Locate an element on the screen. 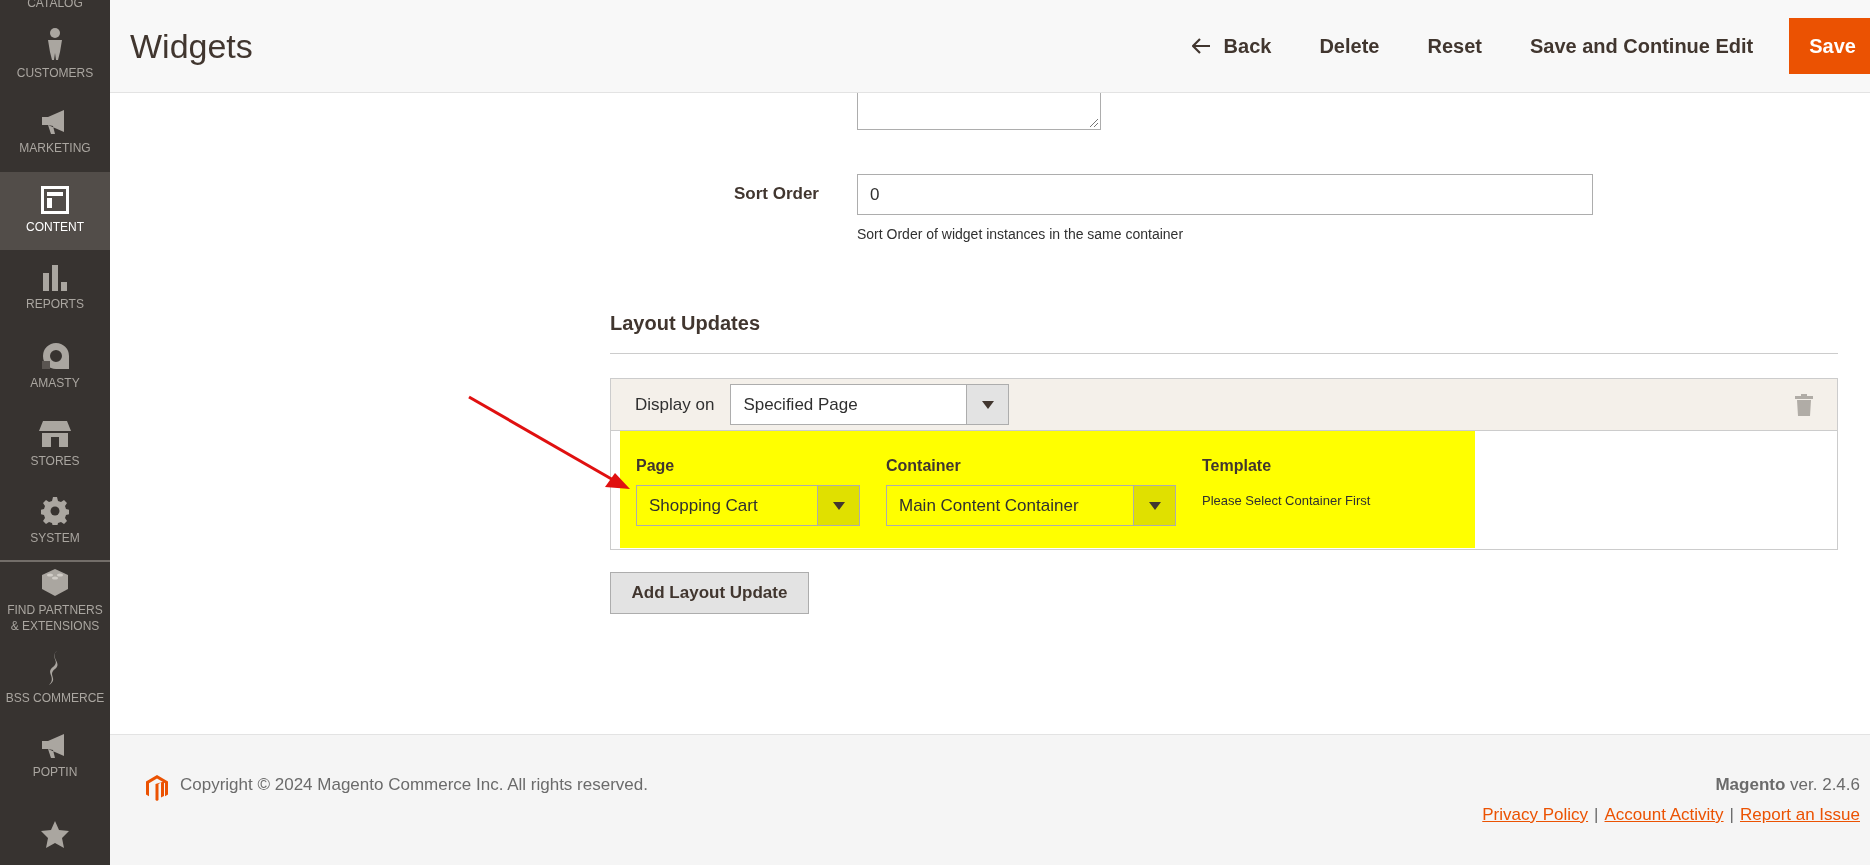 The image size is (1870, 865). page-title: Widgets is located at coordinates (192, 46).